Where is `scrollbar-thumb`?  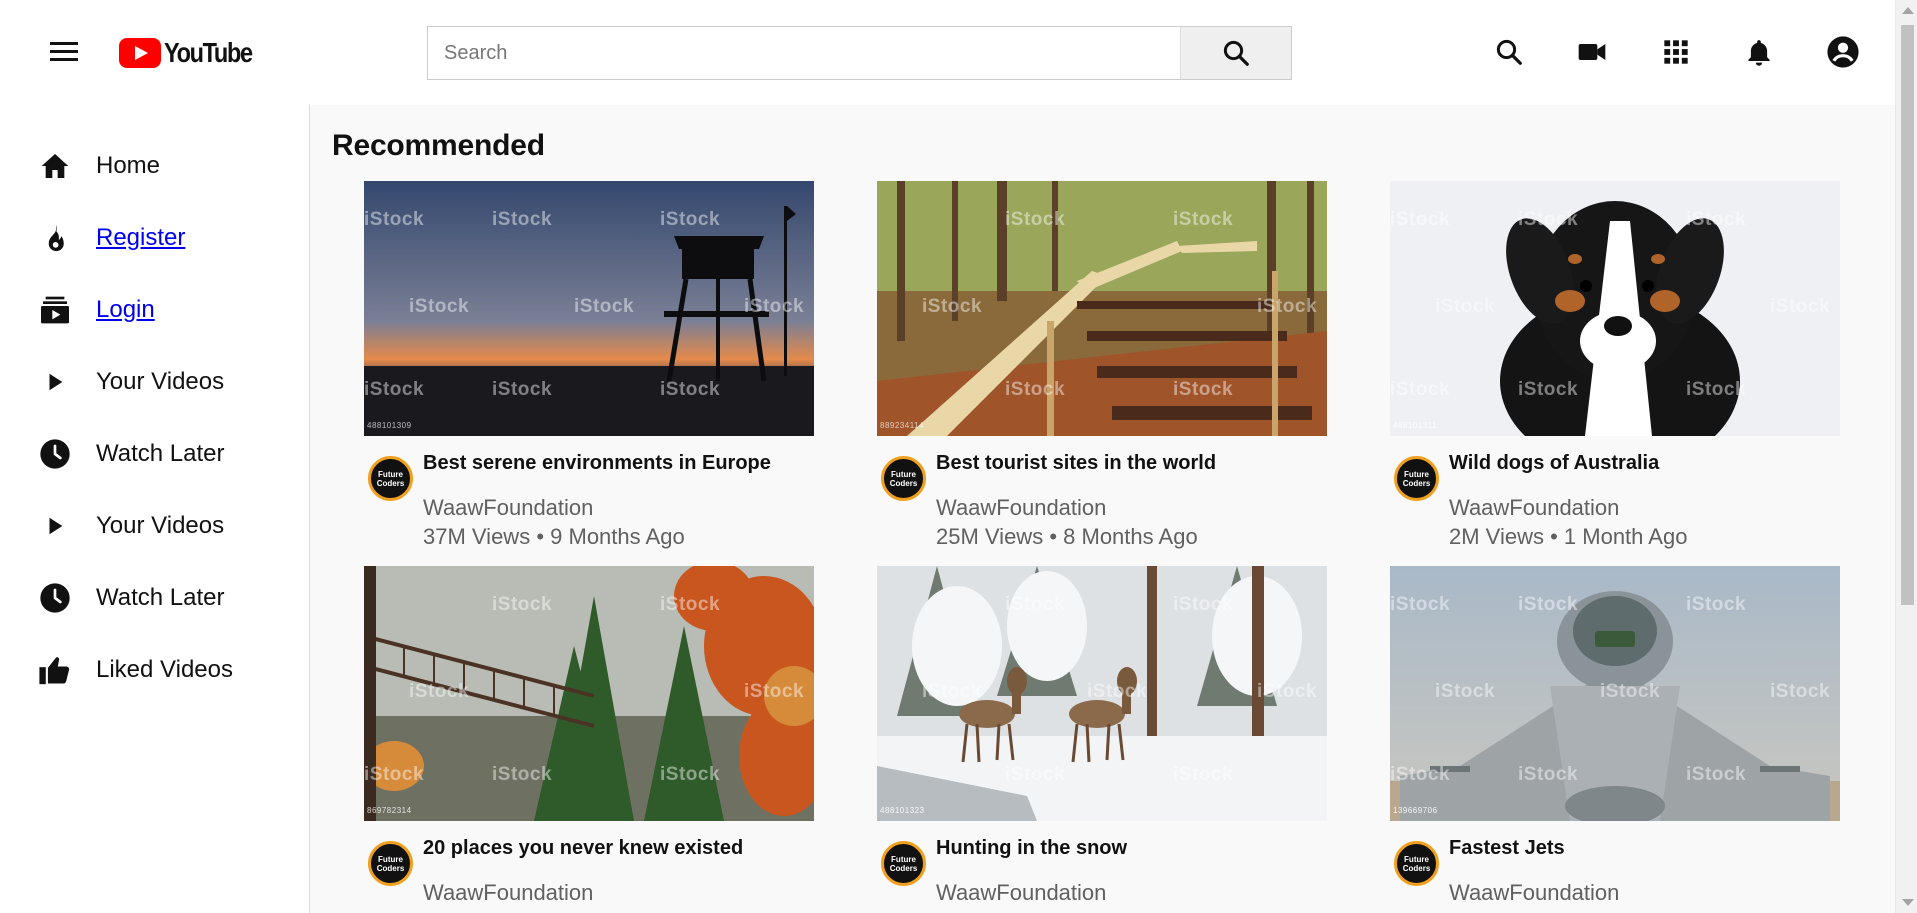 scrollbar-thumb is located at coordinates (1907, 315).